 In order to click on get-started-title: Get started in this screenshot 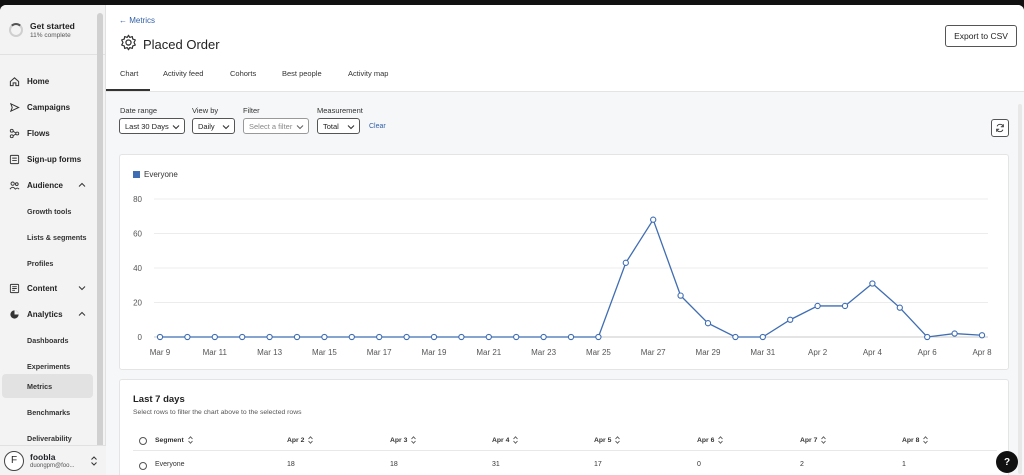, I will do `click(52, 25)`.